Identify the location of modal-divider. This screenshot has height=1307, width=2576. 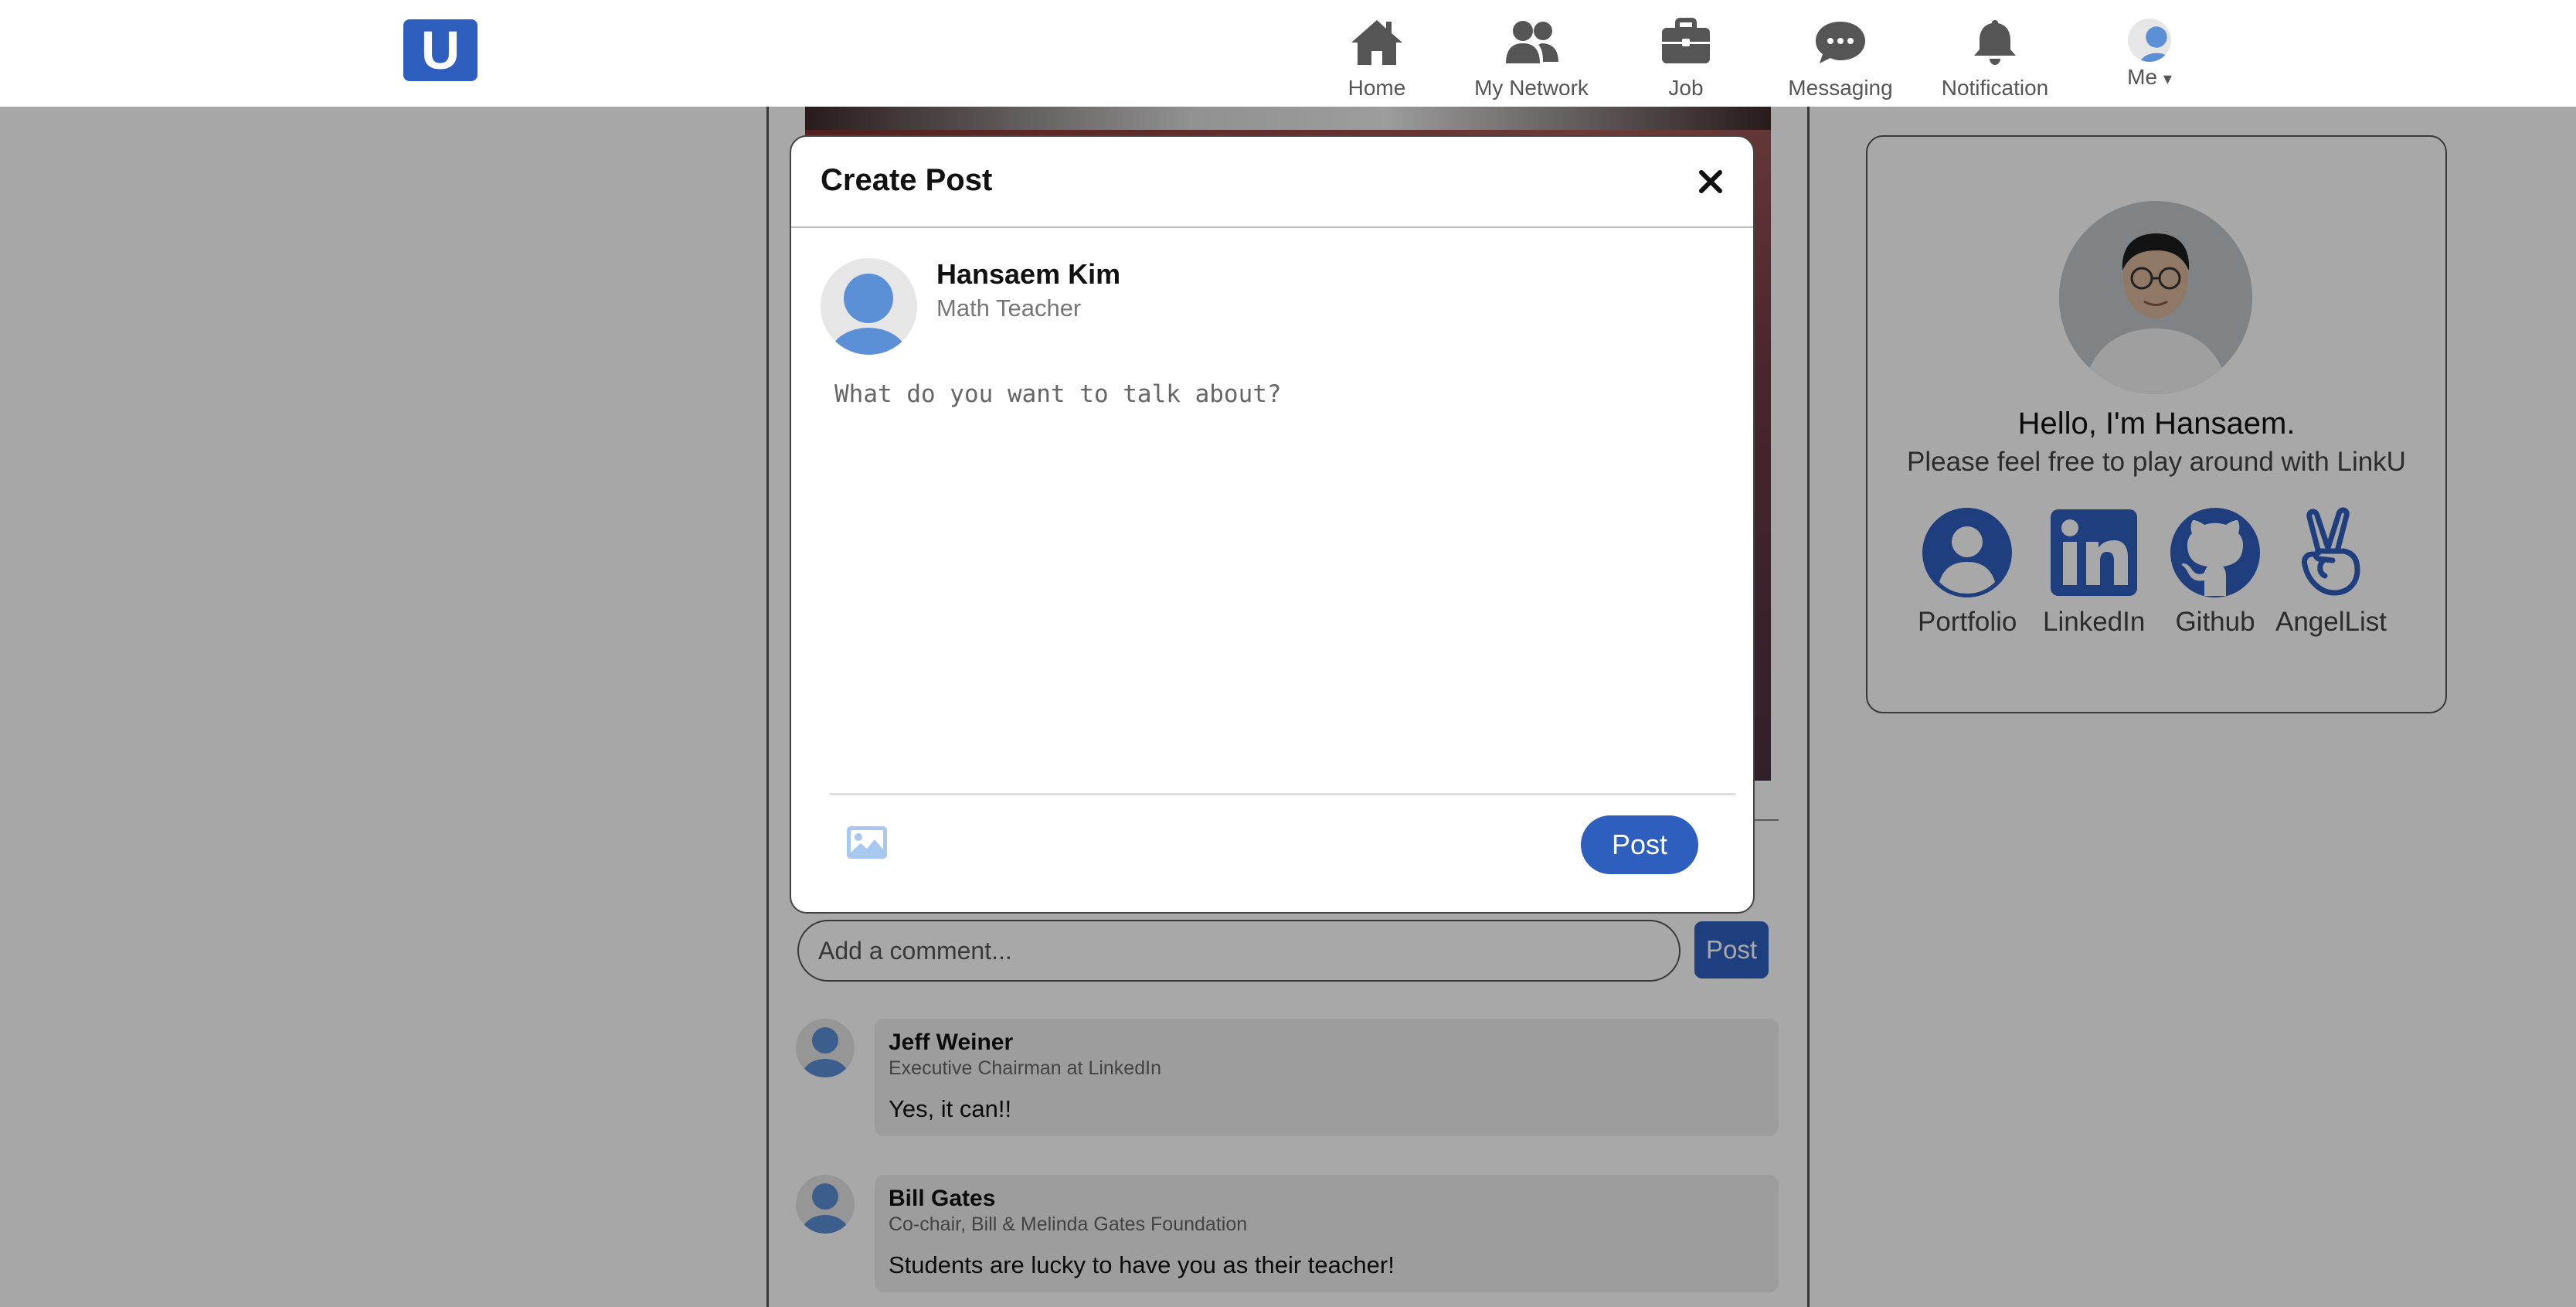
(1272, 227).